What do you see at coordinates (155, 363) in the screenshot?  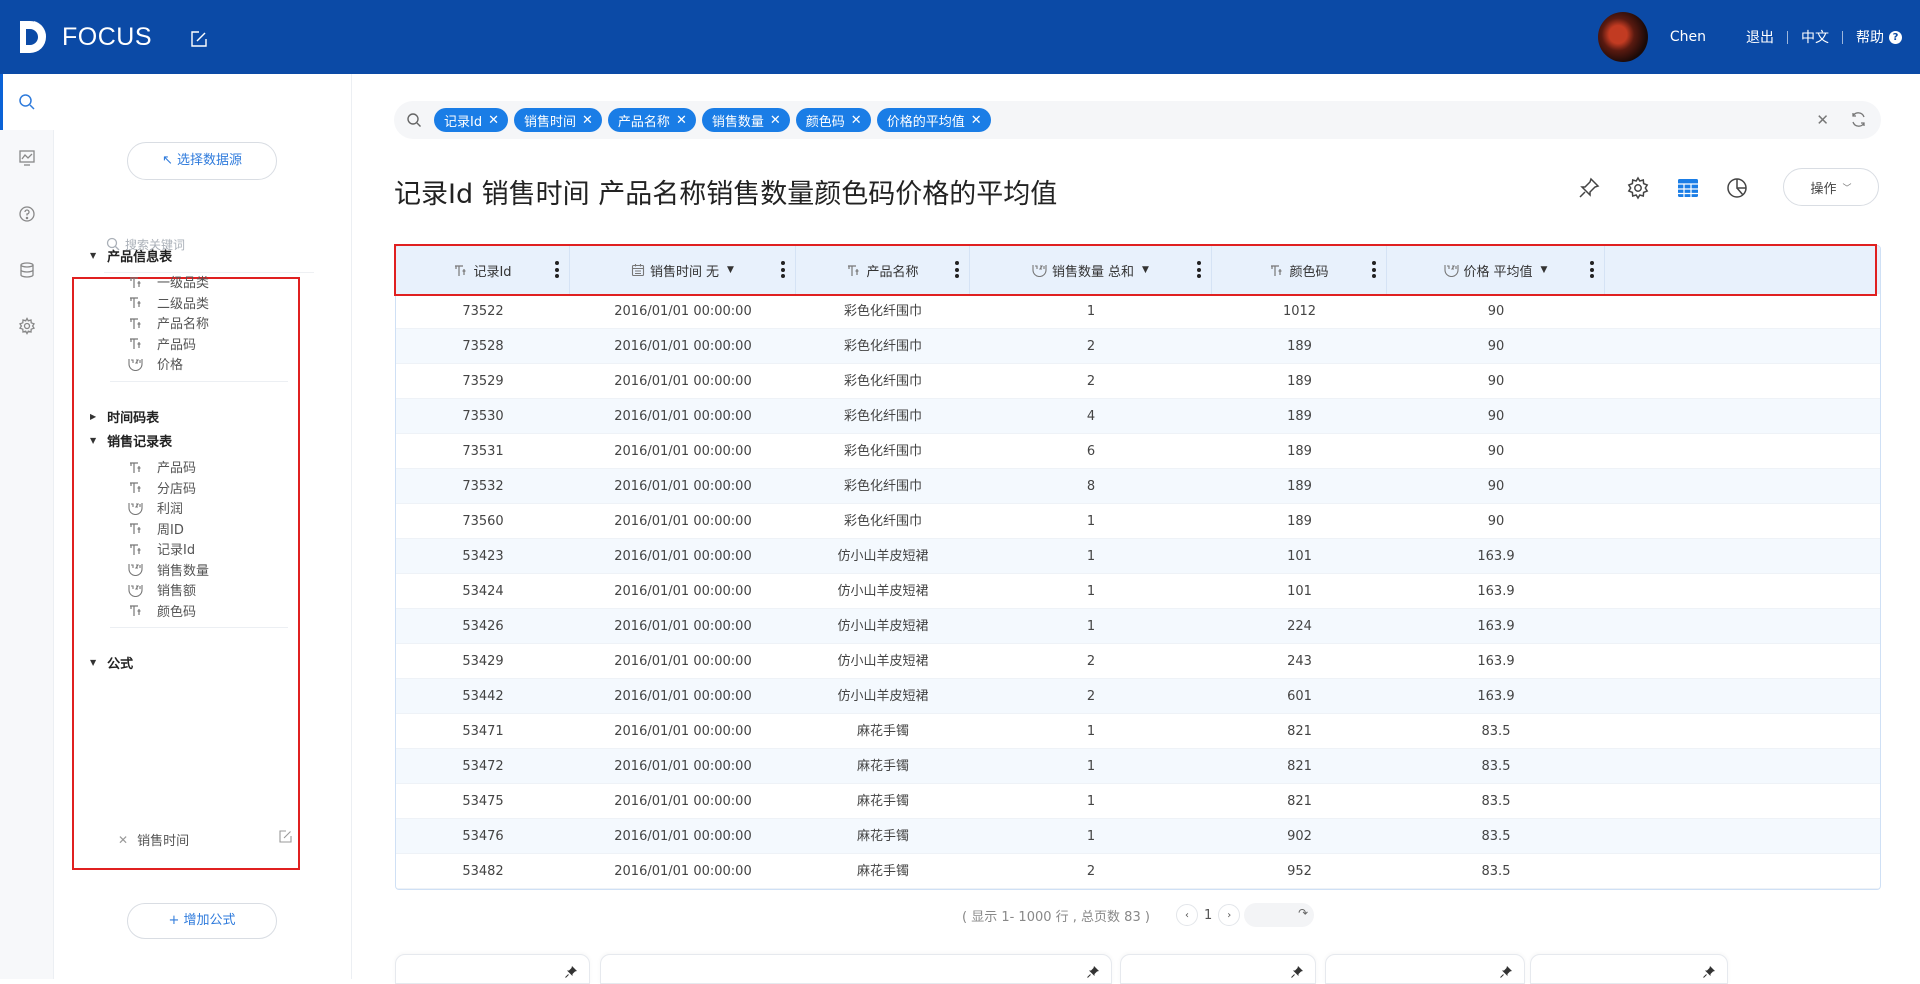 I see `field-item: 价格` at bounding box center [155, 363].